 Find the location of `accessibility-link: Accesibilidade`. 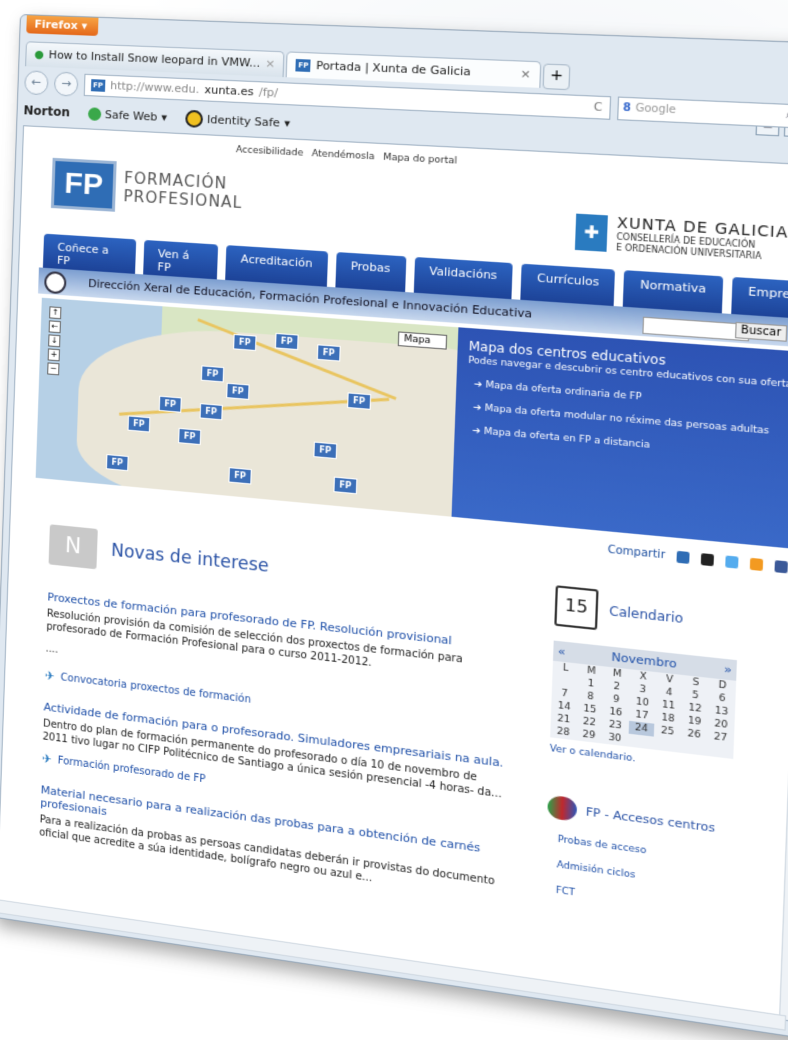

accessibility-link: Accesibilidade is located at coordinates (270, 152).